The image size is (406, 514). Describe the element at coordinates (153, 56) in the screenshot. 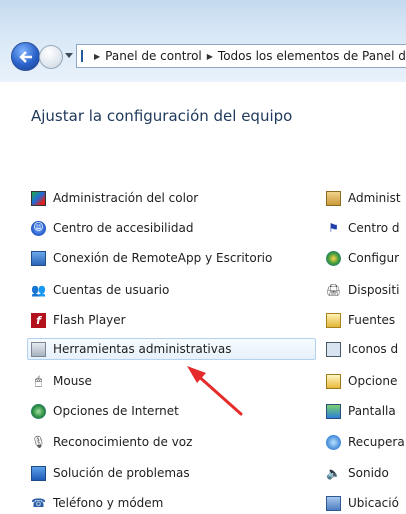

I see `breadcrumb-item: Panel de control` at that location.